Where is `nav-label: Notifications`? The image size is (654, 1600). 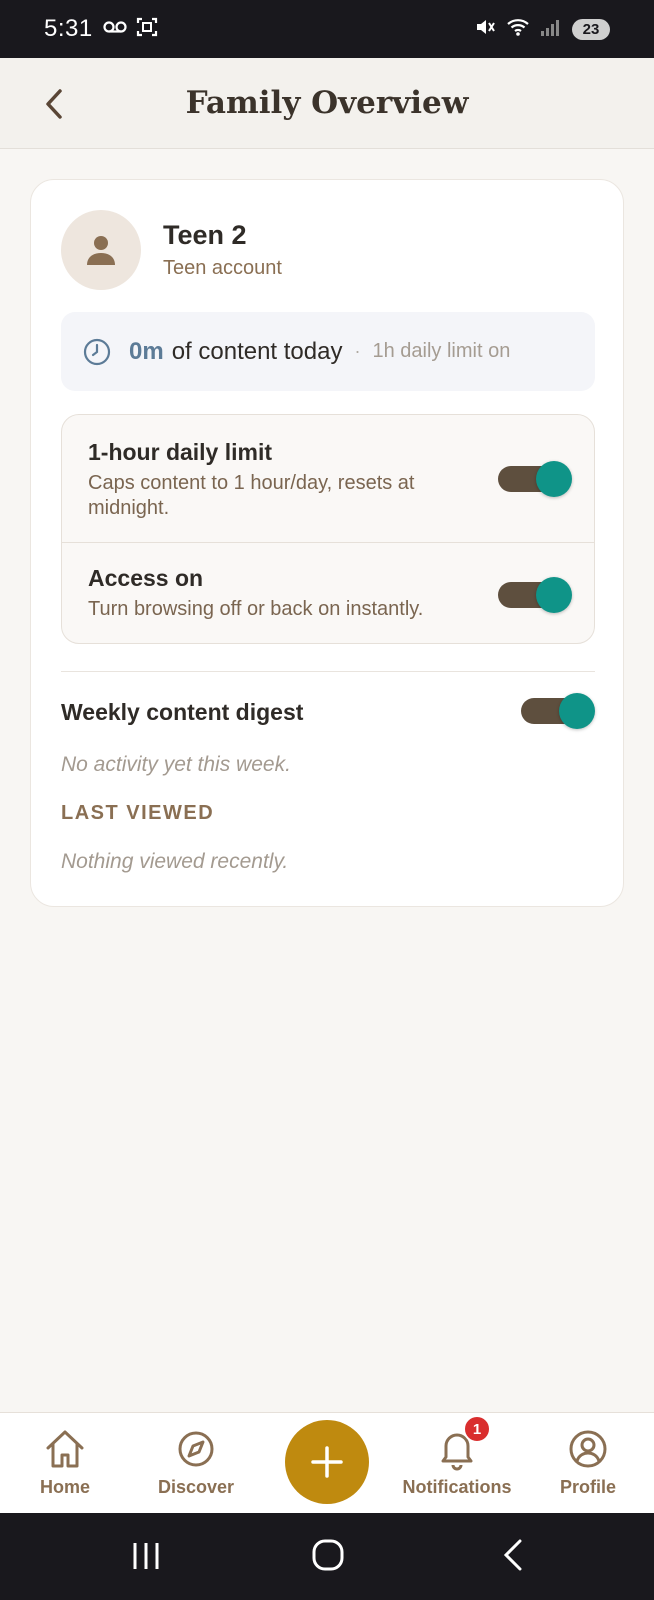 nav-label: Notifications is located at coordinates (457, 1487).